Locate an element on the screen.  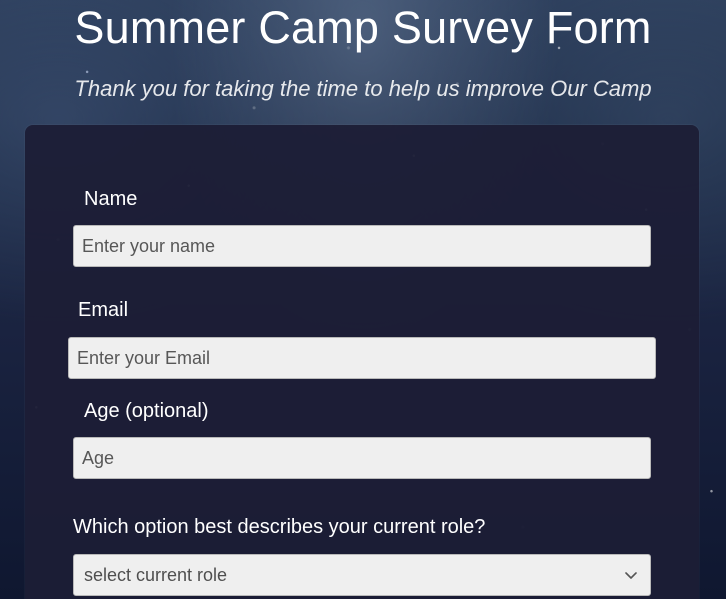
email-input is located at coordinates (362, 358).